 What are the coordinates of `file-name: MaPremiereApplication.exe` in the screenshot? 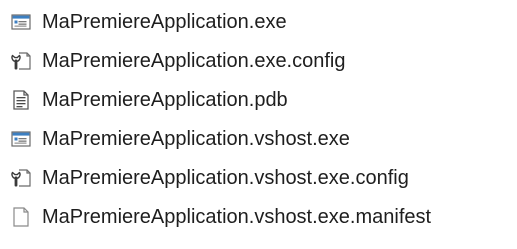 It's located at (164, 22).